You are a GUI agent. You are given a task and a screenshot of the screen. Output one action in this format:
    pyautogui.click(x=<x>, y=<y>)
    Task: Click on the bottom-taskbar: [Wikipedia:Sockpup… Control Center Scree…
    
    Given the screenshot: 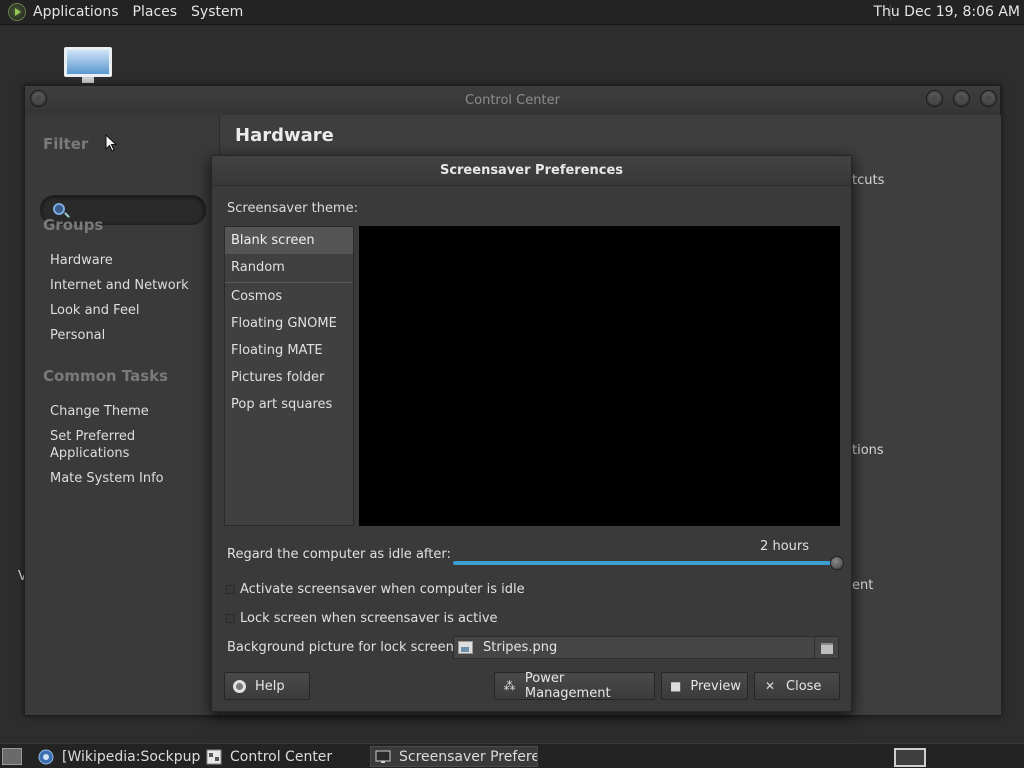 What is the action you would take?
    pyautogui.click(x=512, y=755)
    